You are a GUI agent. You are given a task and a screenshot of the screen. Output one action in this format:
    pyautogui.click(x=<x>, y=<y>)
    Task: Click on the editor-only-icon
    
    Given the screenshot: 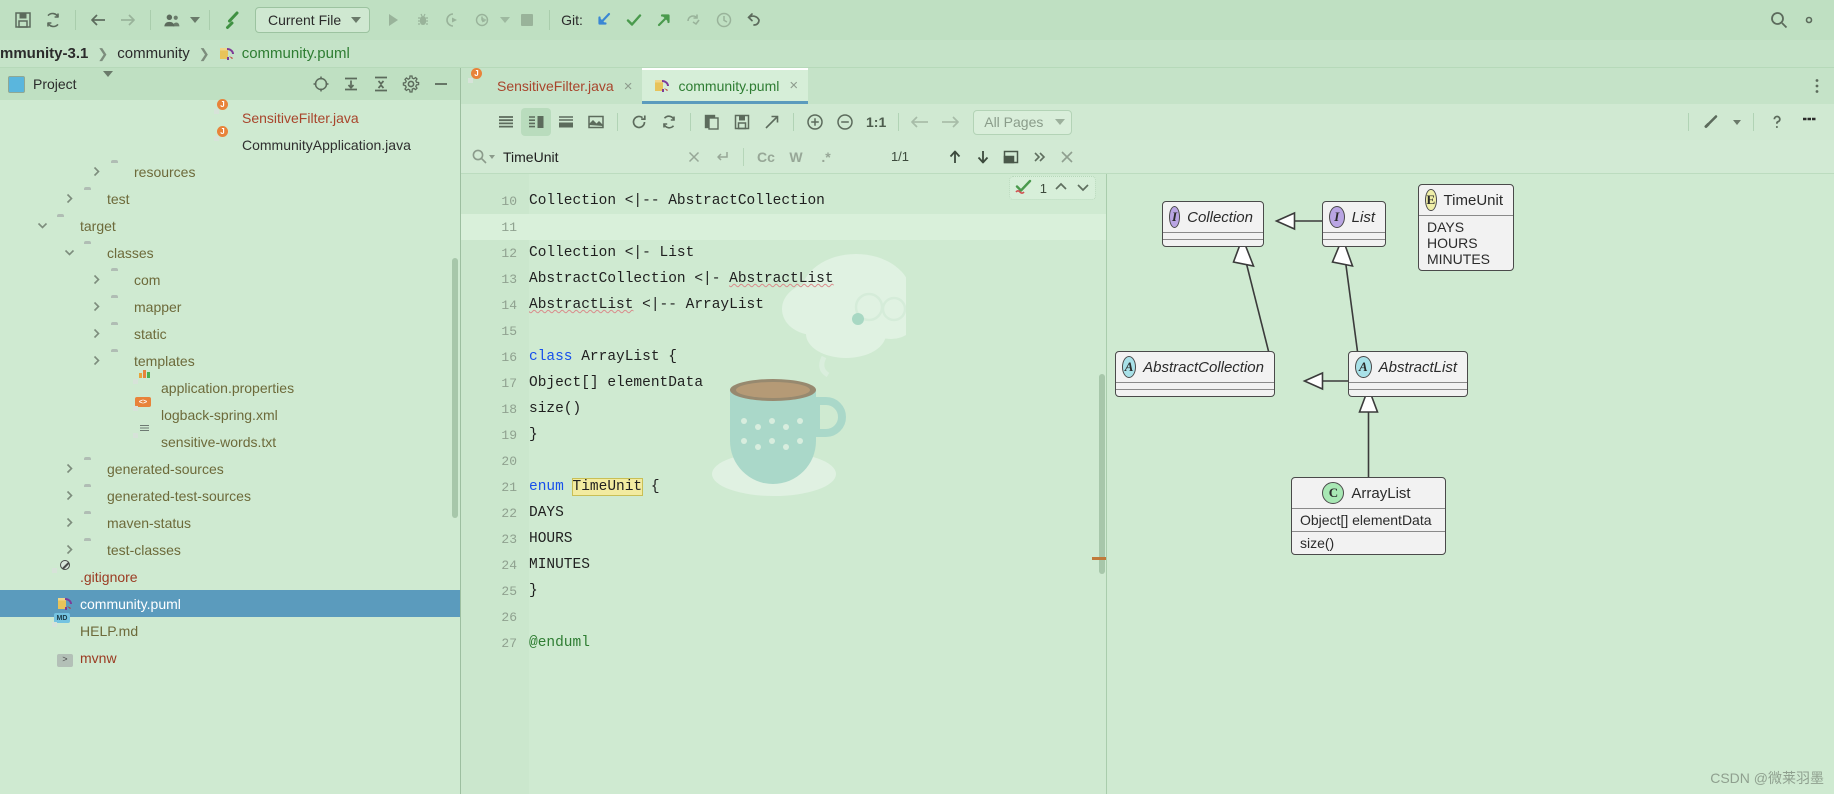 What is the action you would take?
    pyautogui.click(x=506, y=122)
    